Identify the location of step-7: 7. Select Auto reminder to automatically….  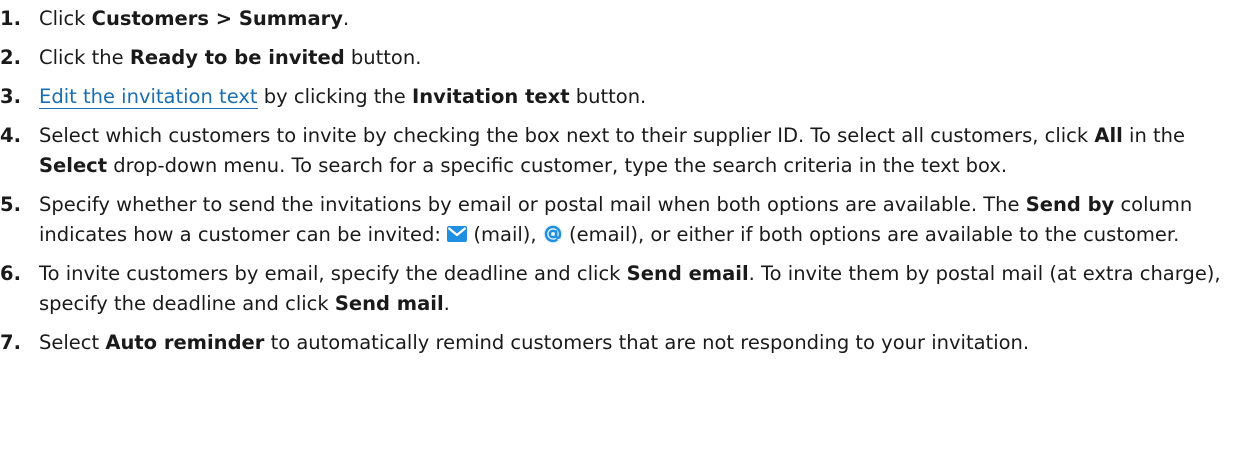
(627, 343).